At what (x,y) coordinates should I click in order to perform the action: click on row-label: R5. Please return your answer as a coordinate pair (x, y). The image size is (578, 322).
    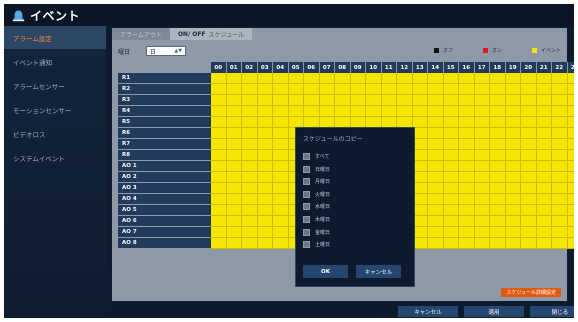
    Looking at the image, I should click on (164, 122).